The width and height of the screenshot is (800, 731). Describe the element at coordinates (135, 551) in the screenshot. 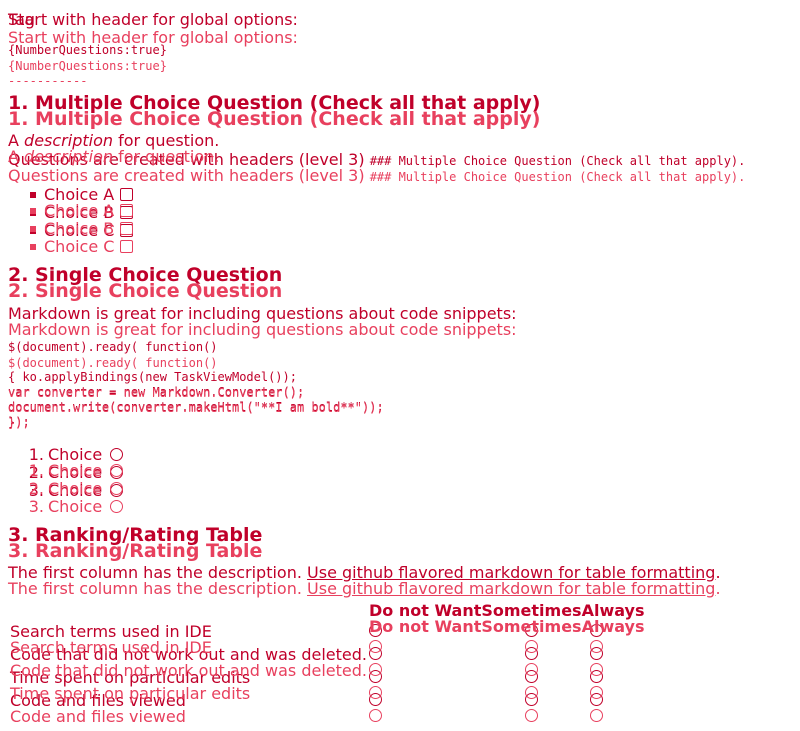

I see `q3-heading: 3. Ranking/Rating Table` at that location.